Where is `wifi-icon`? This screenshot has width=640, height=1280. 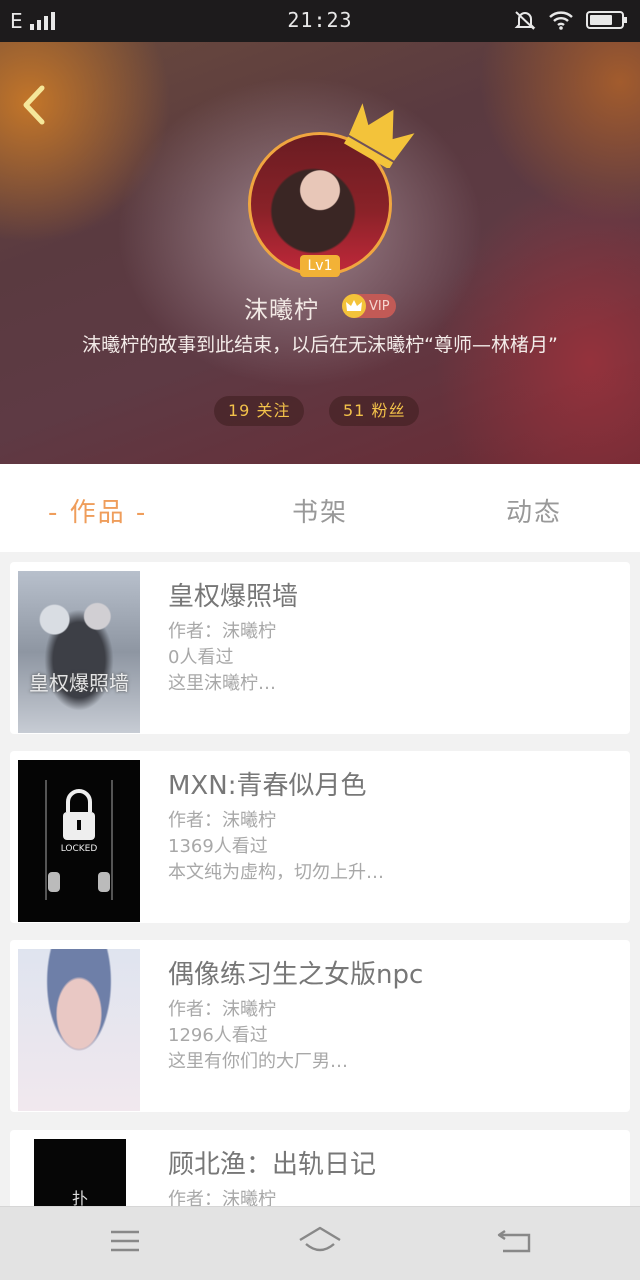
wifi-icon is located at coordinates (561, 22).